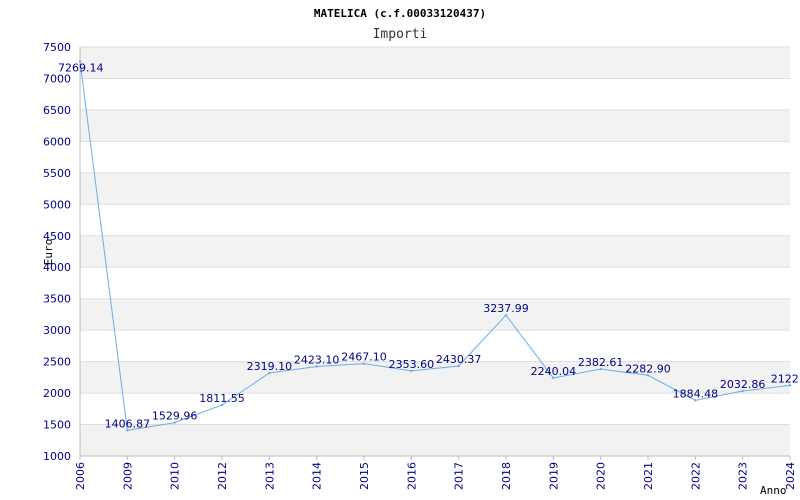 This screenshot has width=800, height=500. Describe the element at coordinates (175, 416) in the screenshot. I see `data-label: 1529.96` at that location.